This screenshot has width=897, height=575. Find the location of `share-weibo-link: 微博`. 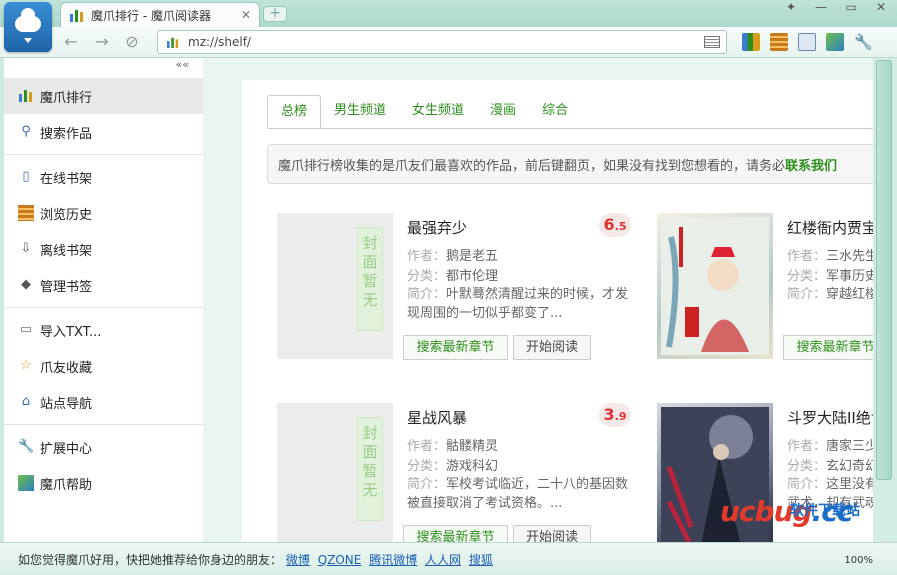

share-weibo-link: 微博 is located at coordinates (298, 560).